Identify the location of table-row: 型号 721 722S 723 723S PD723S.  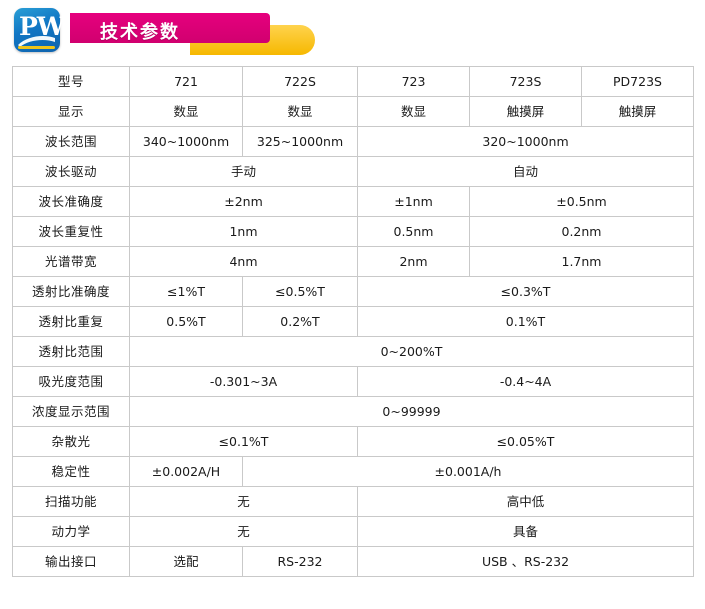
(353, 81).